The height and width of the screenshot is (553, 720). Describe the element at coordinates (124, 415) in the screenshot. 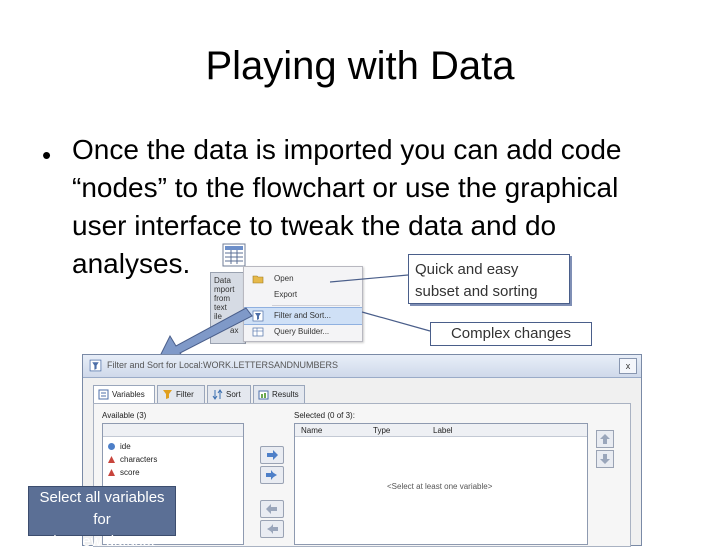

I see `available-label: Available (3)` at that location.